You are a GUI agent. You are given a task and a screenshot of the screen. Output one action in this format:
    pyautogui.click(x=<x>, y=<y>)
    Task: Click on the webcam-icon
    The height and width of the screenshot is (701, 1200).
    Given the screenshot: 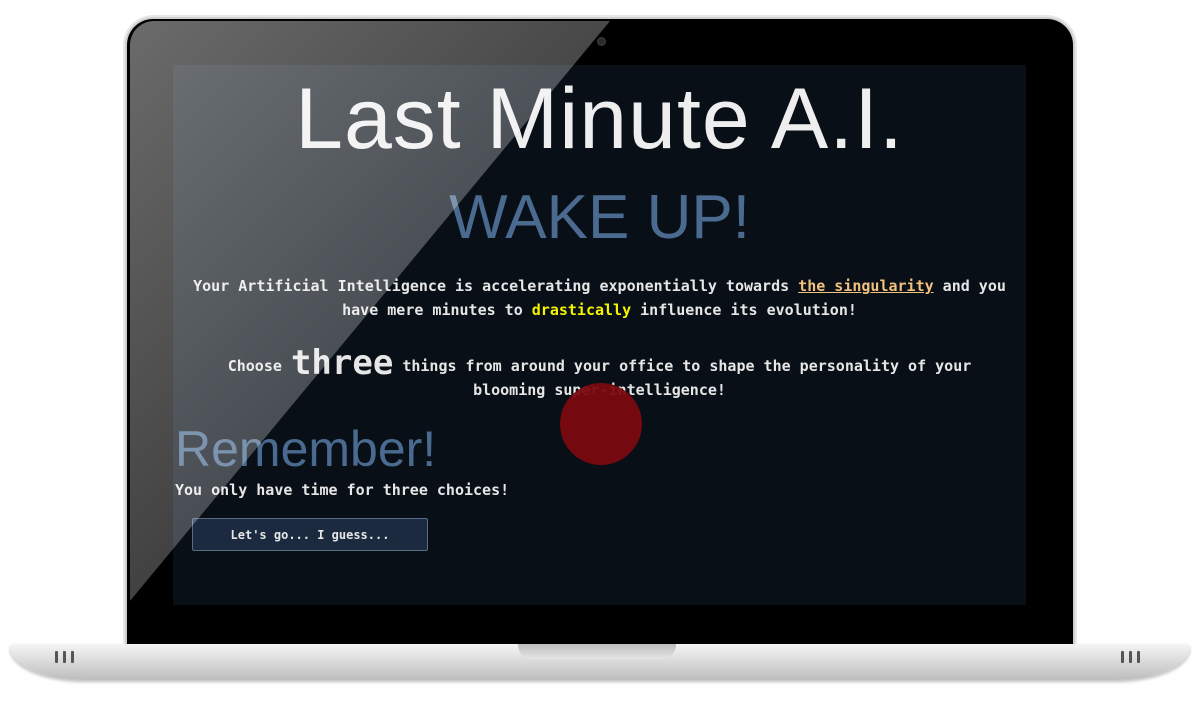 What is the action you would take?
    pyautogui.click(x=601, y=41)
    